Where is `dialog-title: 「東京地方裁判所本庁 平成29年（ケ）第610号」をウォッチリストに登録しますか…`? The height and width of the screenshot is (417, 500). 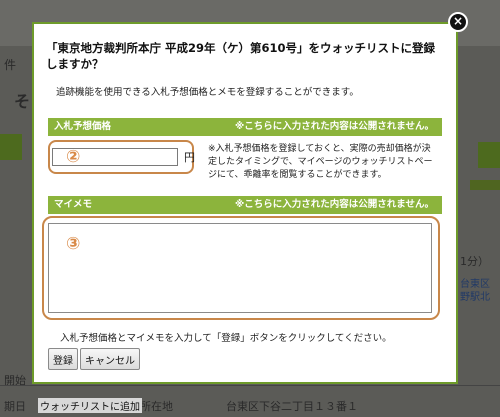
dialog-title: 「東京地方裁判所本庁 平成29年（ケ）第610号」をウォッチリストに登録しますか… is located at coordinates (241, 56).